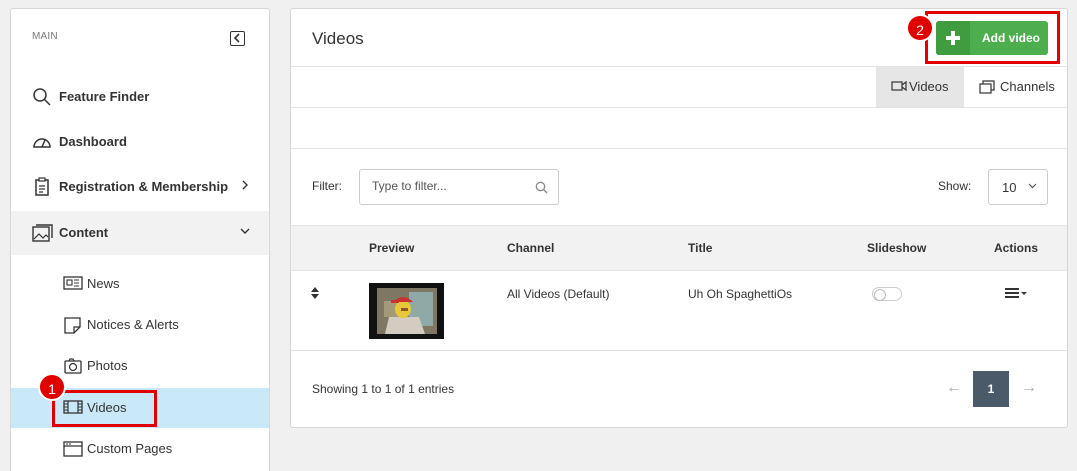 The width and height of the screenshot is (1077, 471). Describe the element at coordinates (1018, 187) in the screenshot. I see `page-size-select: 10` at that location.